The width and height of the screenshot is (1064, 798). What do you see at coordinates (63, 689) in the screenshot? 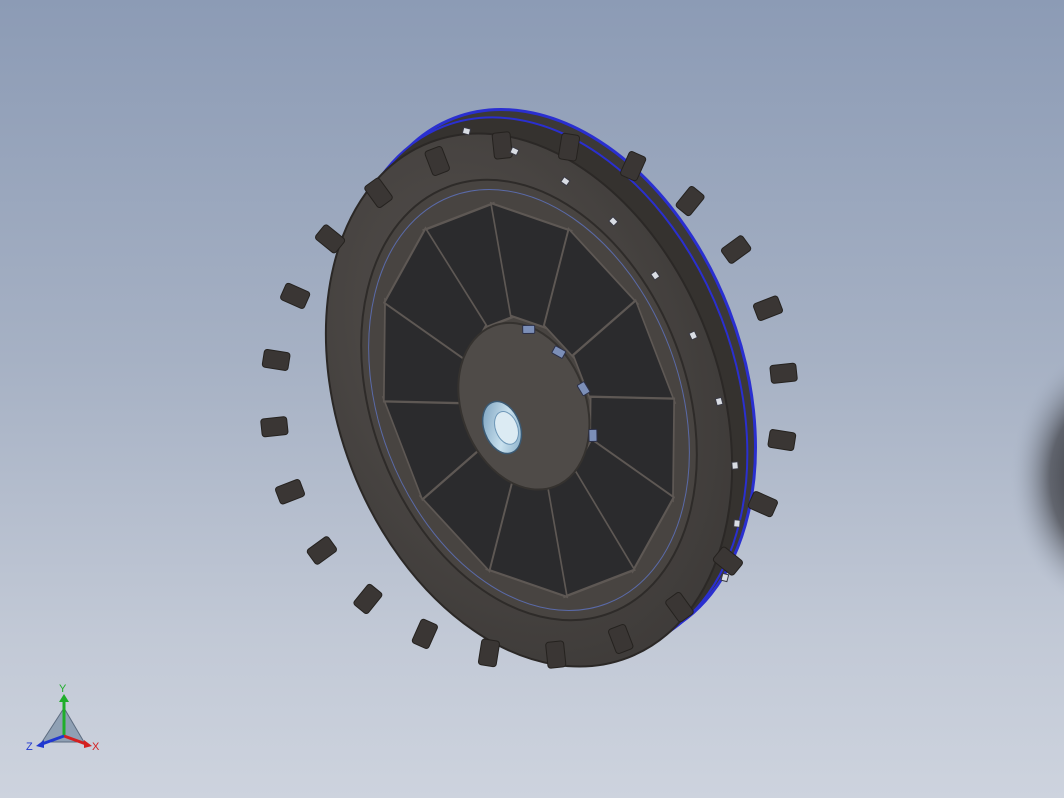
I see `y-axis-label: Y` at bounding box center [63, 689].